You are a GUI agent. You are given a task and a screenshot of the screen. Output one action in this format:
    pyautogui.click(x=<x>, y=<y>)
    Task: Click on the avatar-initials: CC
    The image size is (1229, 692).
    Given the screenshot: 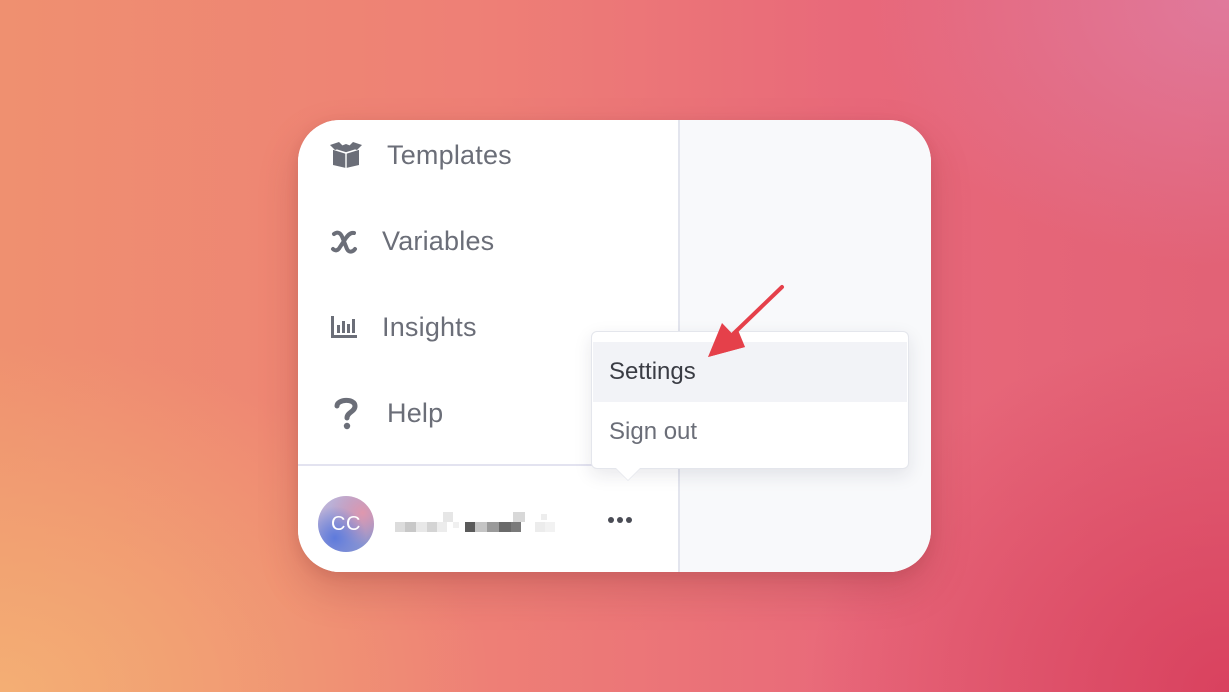 What is the action you would take?
    pyautogui.click(x=346, y=523)
    